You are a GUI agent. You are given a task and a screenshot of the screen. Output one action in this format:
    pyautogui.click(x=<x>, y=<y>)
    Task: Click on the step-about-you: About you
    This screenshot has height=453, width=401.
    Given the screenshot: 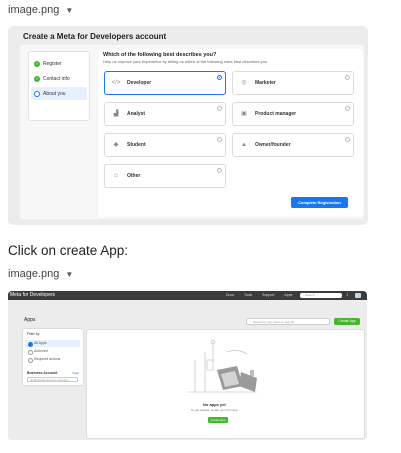 What is the action you would take?
    pyautogui.click(x=59, y=93)
    